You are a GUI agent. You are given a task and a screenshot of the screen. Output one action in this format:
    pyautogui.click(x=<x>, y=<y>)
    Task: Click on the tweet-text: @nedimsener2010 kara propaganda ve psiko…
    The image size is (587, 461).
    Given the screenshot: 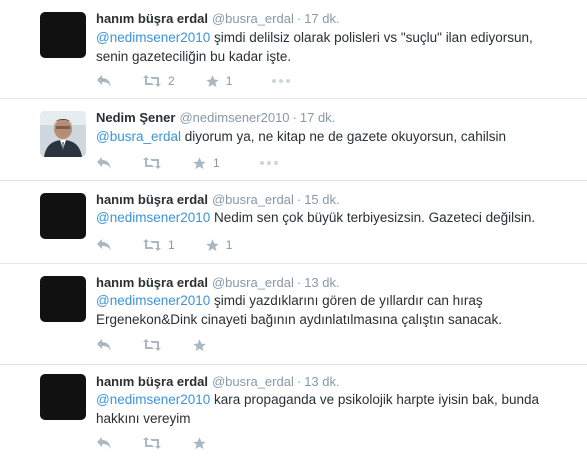 What is the action you would take?
    pyautogui.click(x=331, y=409)
    